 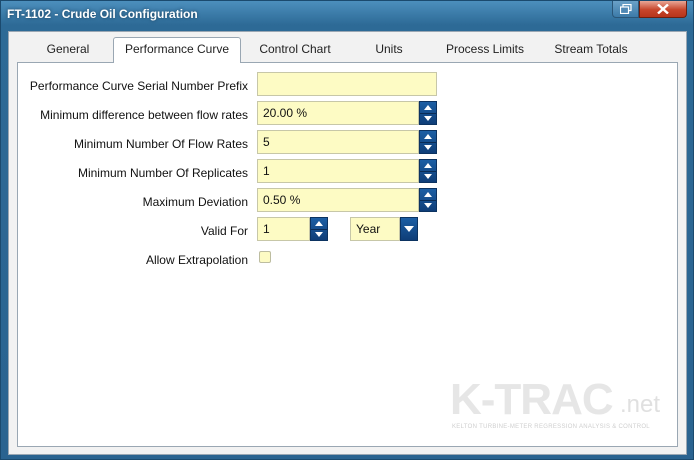 I want to click on min-flow-rates-label: Minimum Number Of Flow Rates, so click(x=160, y=144).